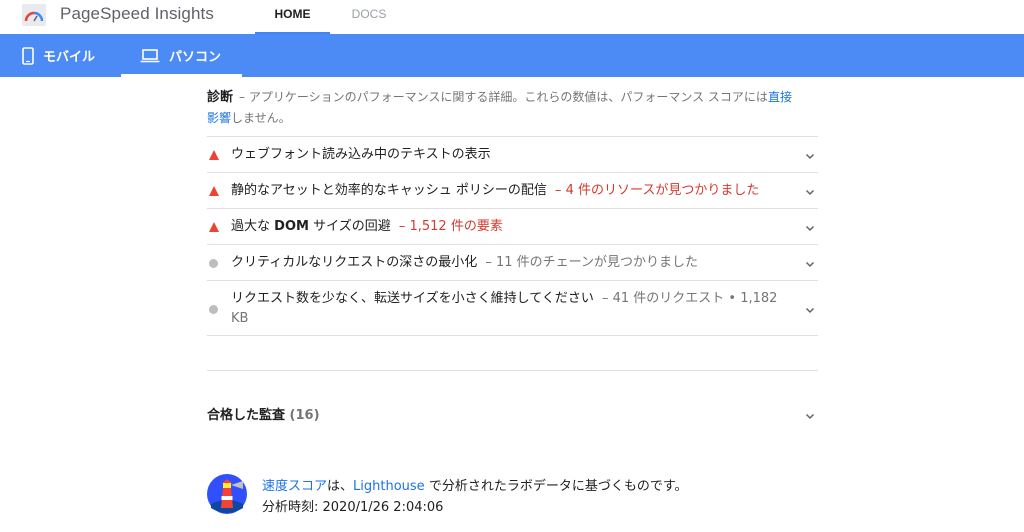  I want to click on tab-mobile-label: モバイル, so click(69, 57).